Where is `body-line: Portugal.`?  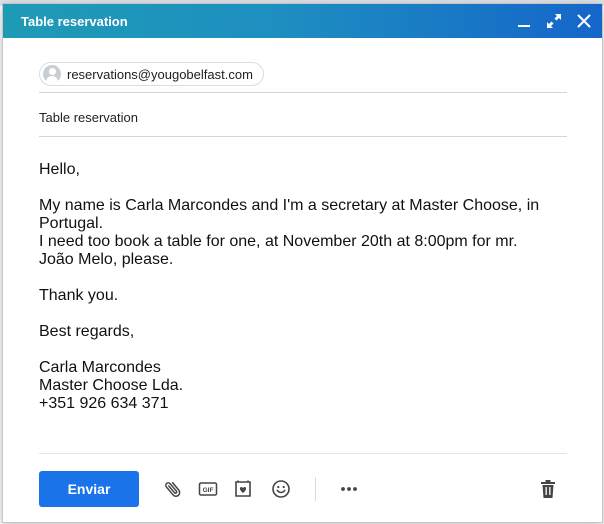
body-line: Portugal. is located at coordinates (71, 223).